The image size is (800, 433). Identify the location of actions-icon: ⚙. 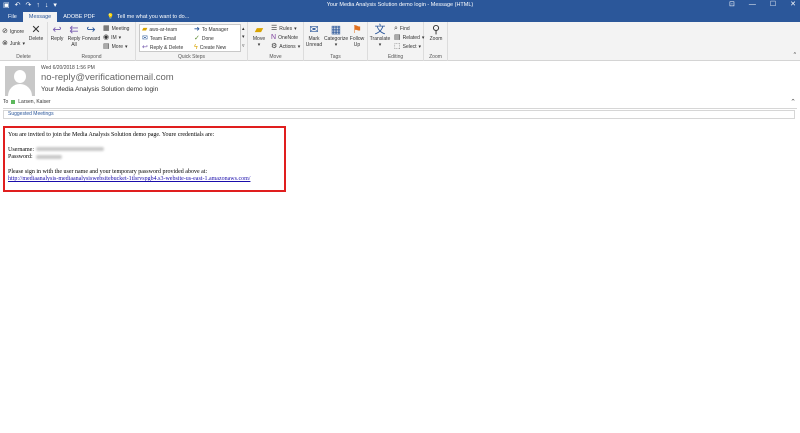
(274, 46).